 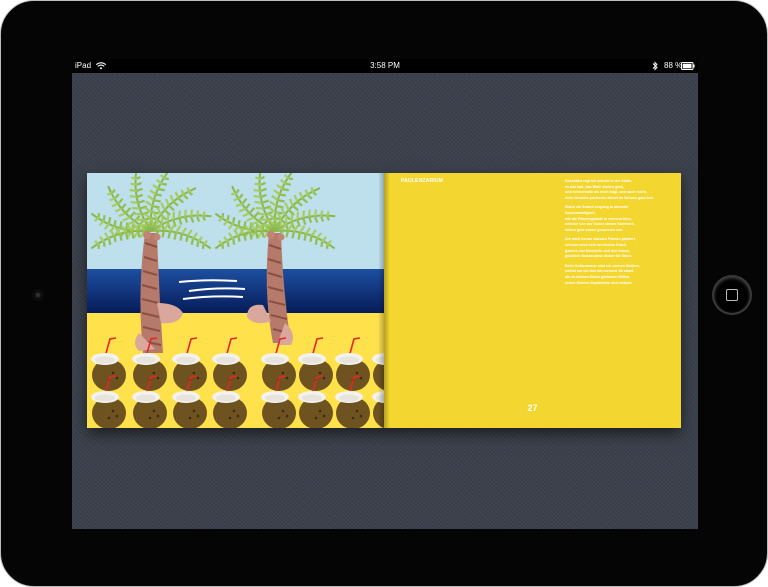 I want to click on home-button-square-icon, so click(x=732, y=295).